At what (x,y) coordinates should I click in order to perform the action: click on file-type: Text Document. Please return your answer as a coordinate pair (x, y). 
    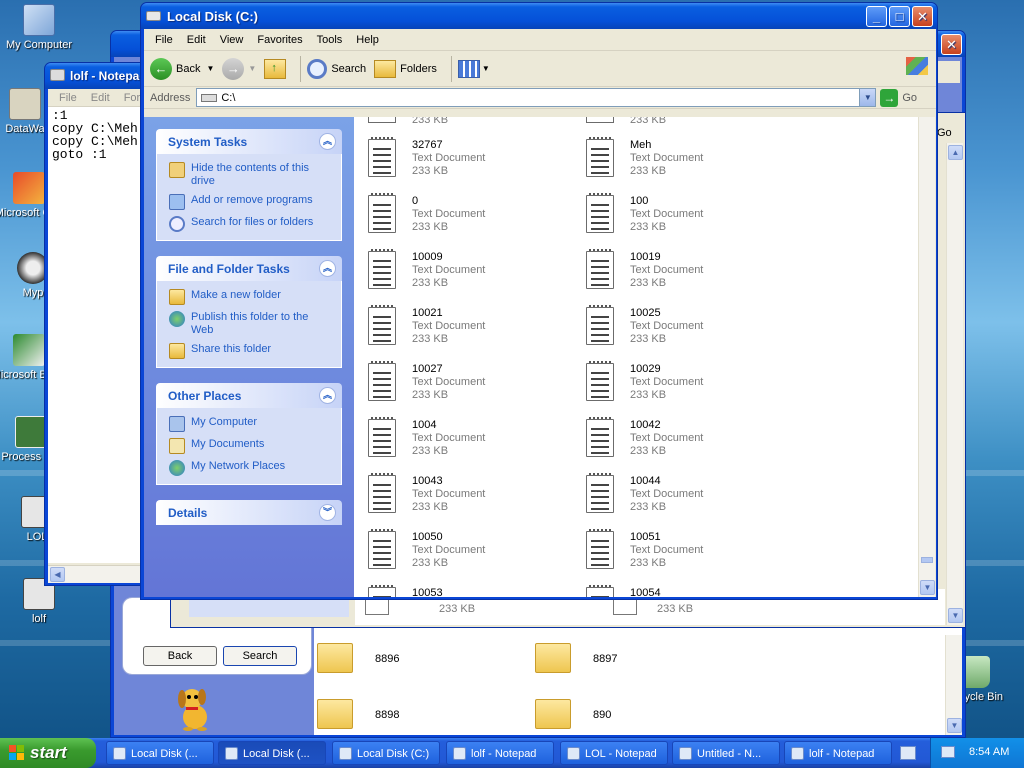
    Looking at the image, I should click on (449, 438).